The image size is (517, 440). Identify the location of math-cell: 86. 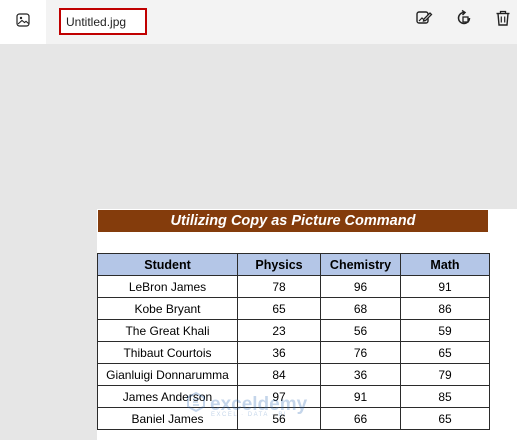
(445, 308).